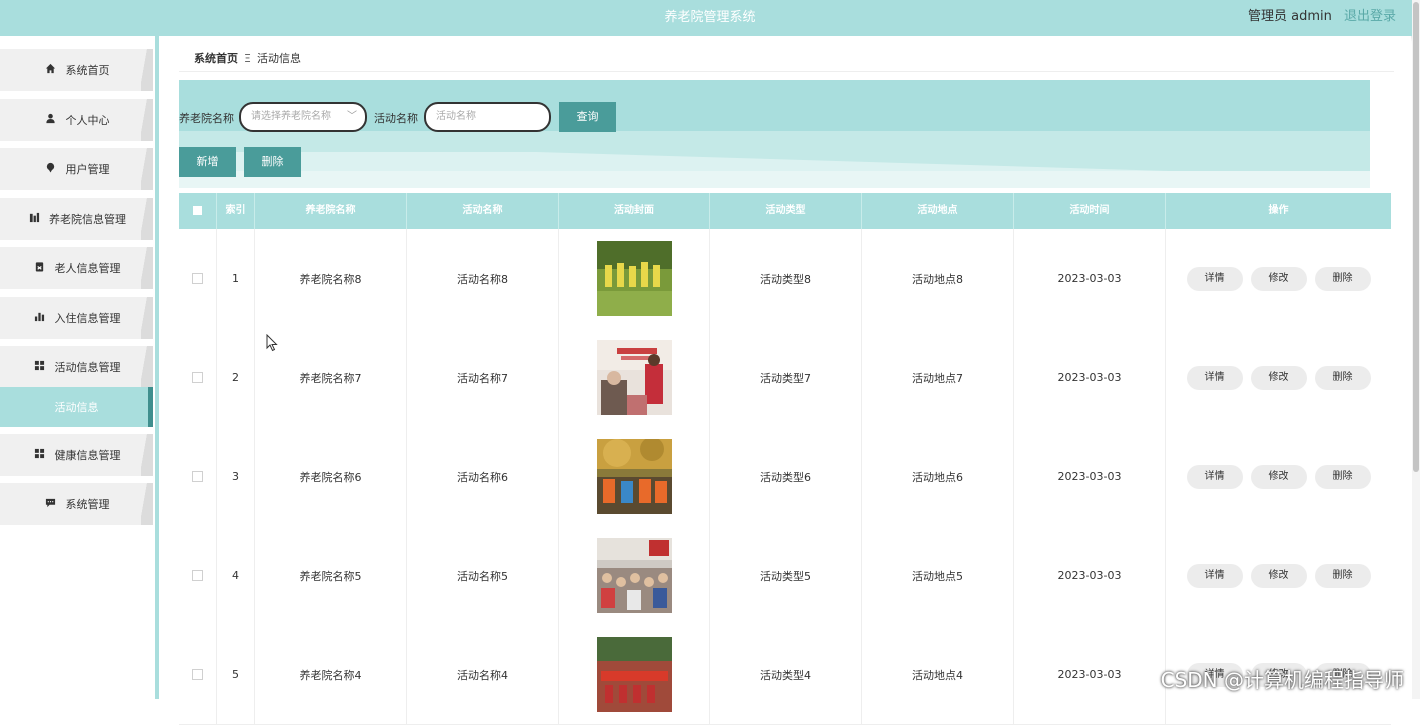 Image resolution: width=1420 pixels, height=725 pixels. What do you see at coordinates (236, 674) in the screenshot?
I see `index-cell: 5` at bounding box center [236, 674].